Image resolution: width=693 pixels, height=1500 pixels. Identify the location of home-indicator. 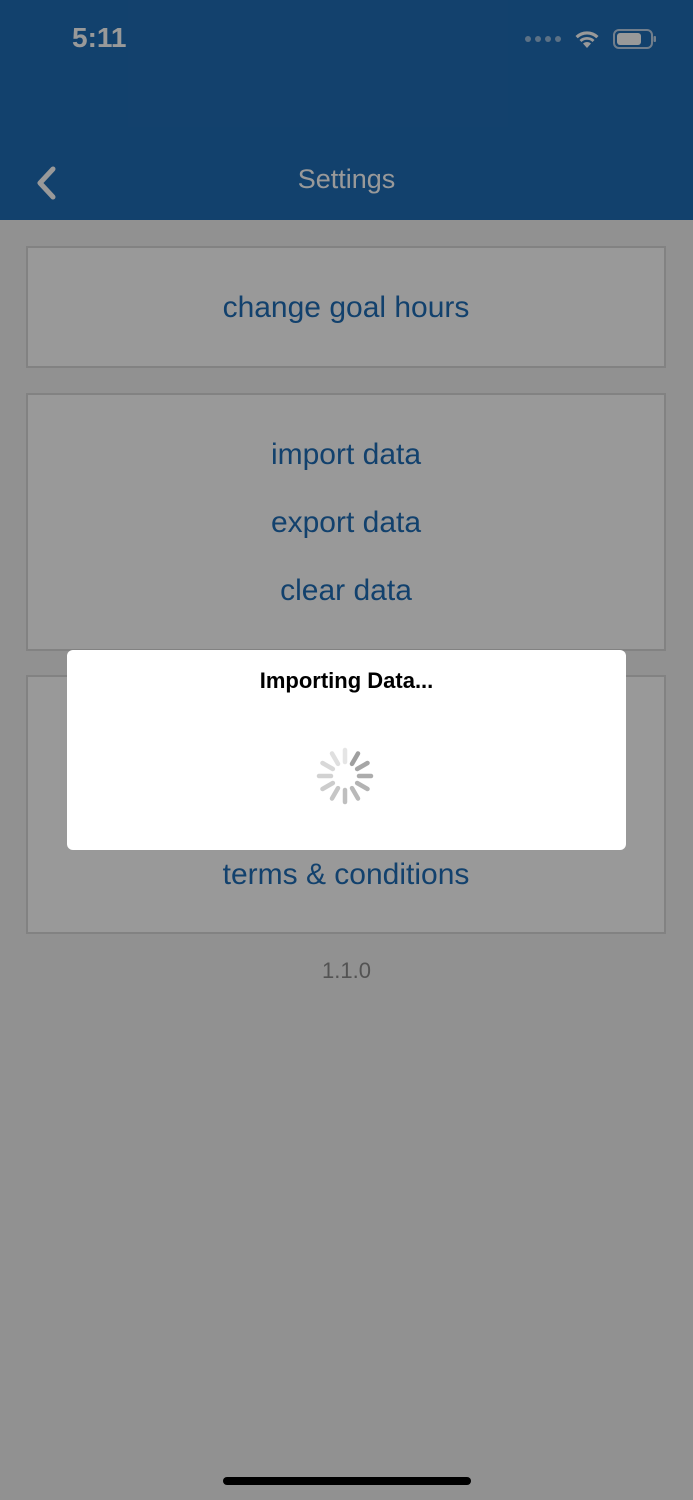
(347, 1481).